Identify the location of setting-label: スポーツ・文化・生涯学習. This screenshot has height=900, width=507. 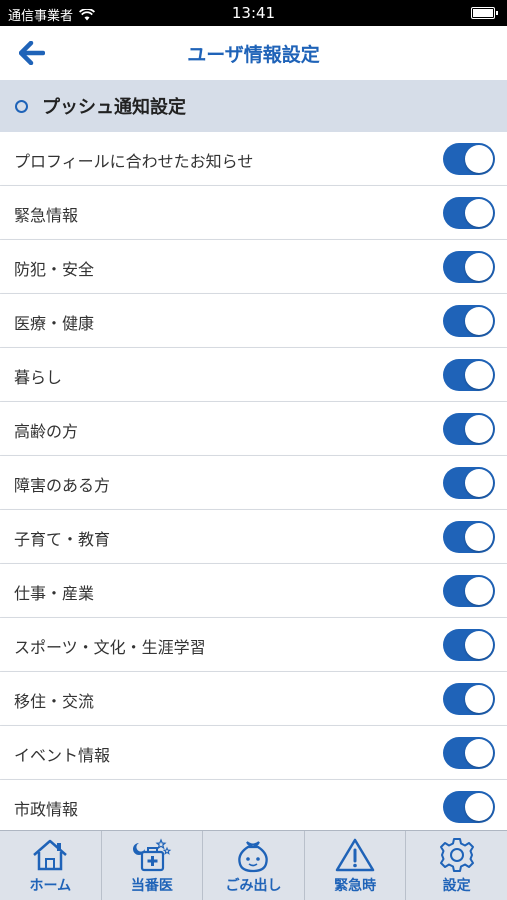
(110, 647).